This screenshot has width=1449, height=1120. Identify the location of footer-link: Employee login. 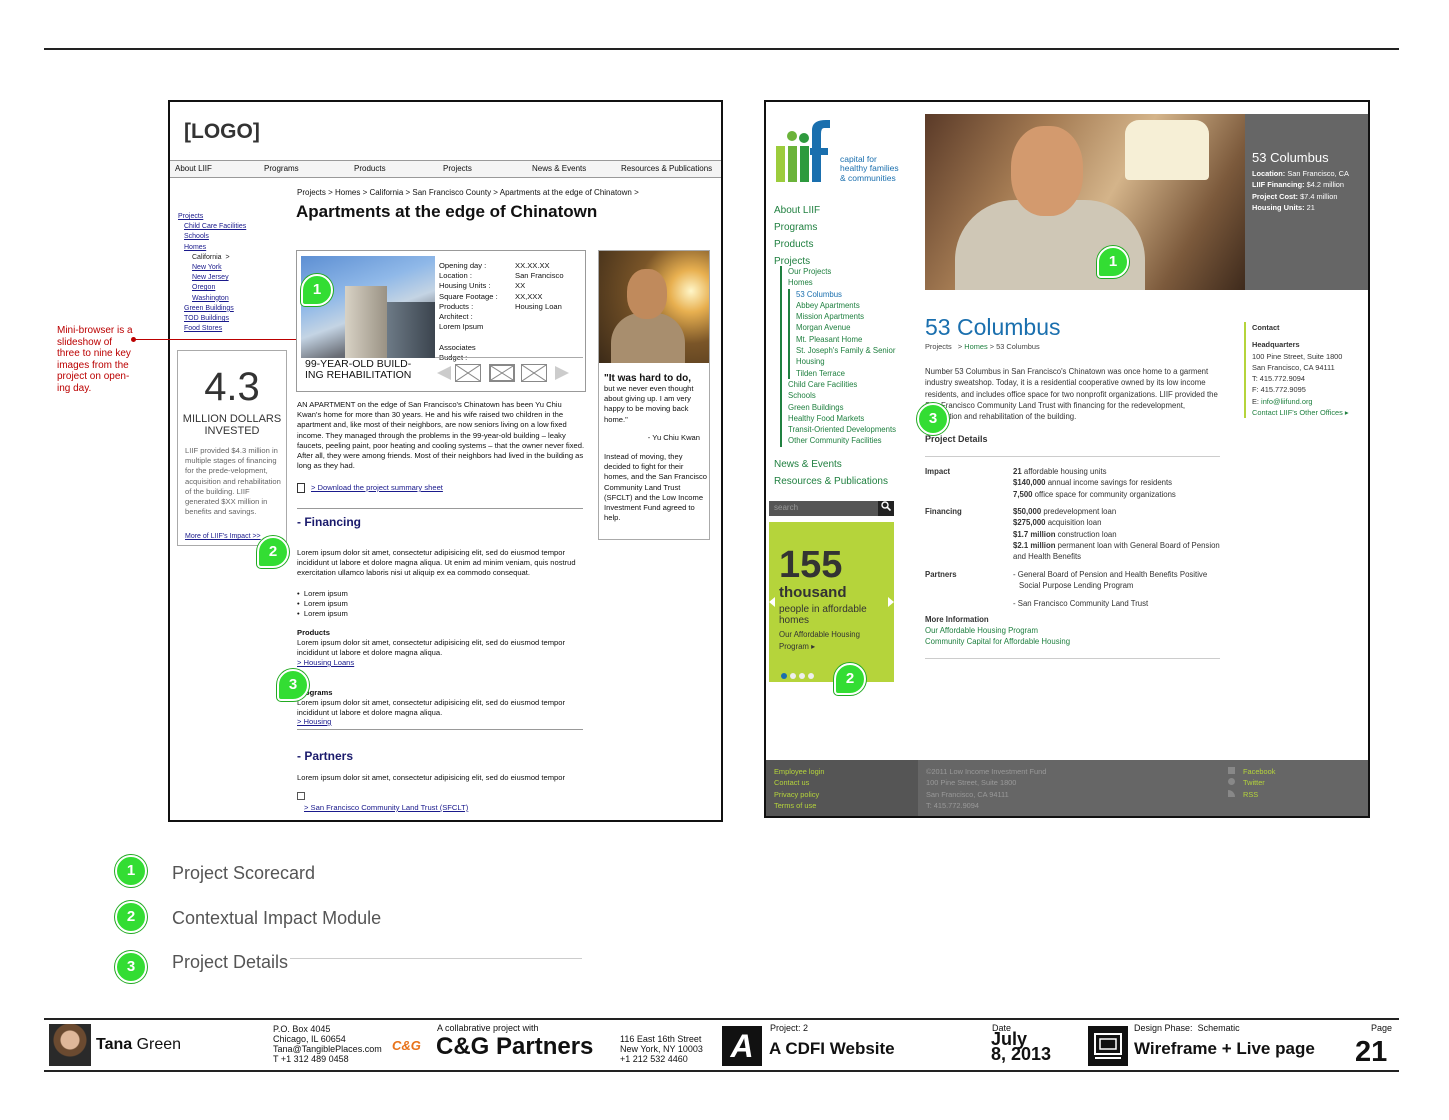
(799, 771).